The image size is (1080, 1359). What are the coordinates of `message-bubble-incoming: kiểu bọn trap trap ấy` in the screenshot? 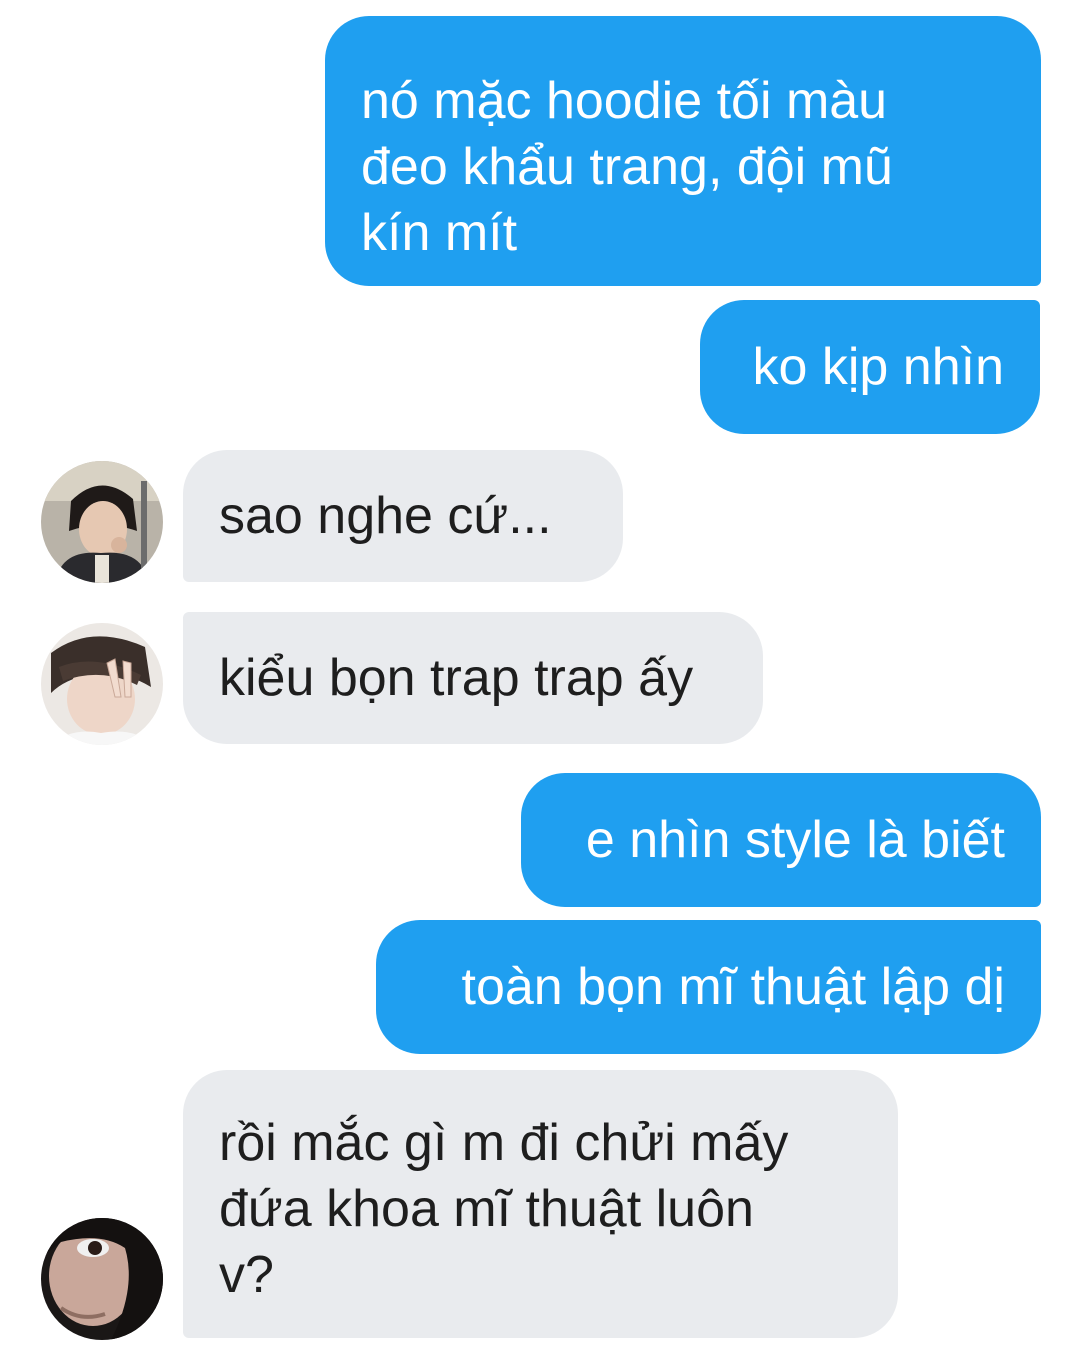 It's located at (473, 678).